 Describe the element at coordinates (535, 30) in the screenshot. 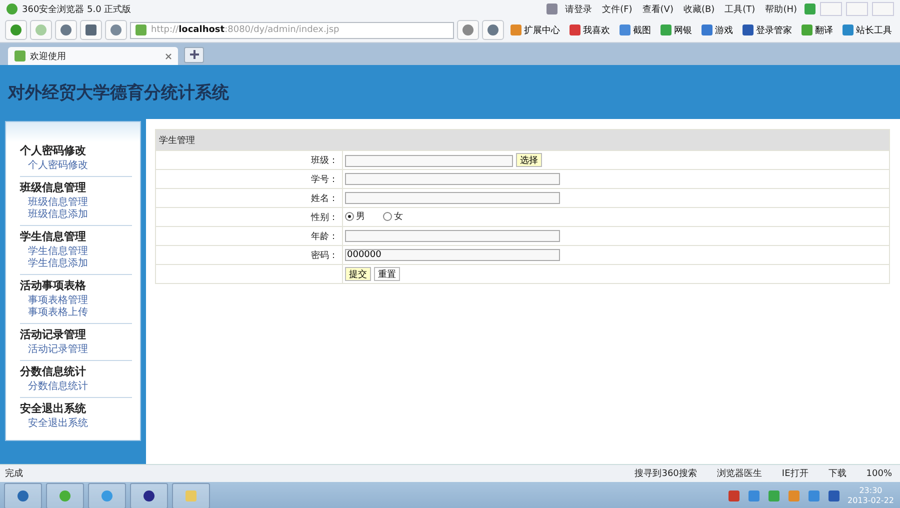

I see `toolbar-button: 扩展中心` at that location.